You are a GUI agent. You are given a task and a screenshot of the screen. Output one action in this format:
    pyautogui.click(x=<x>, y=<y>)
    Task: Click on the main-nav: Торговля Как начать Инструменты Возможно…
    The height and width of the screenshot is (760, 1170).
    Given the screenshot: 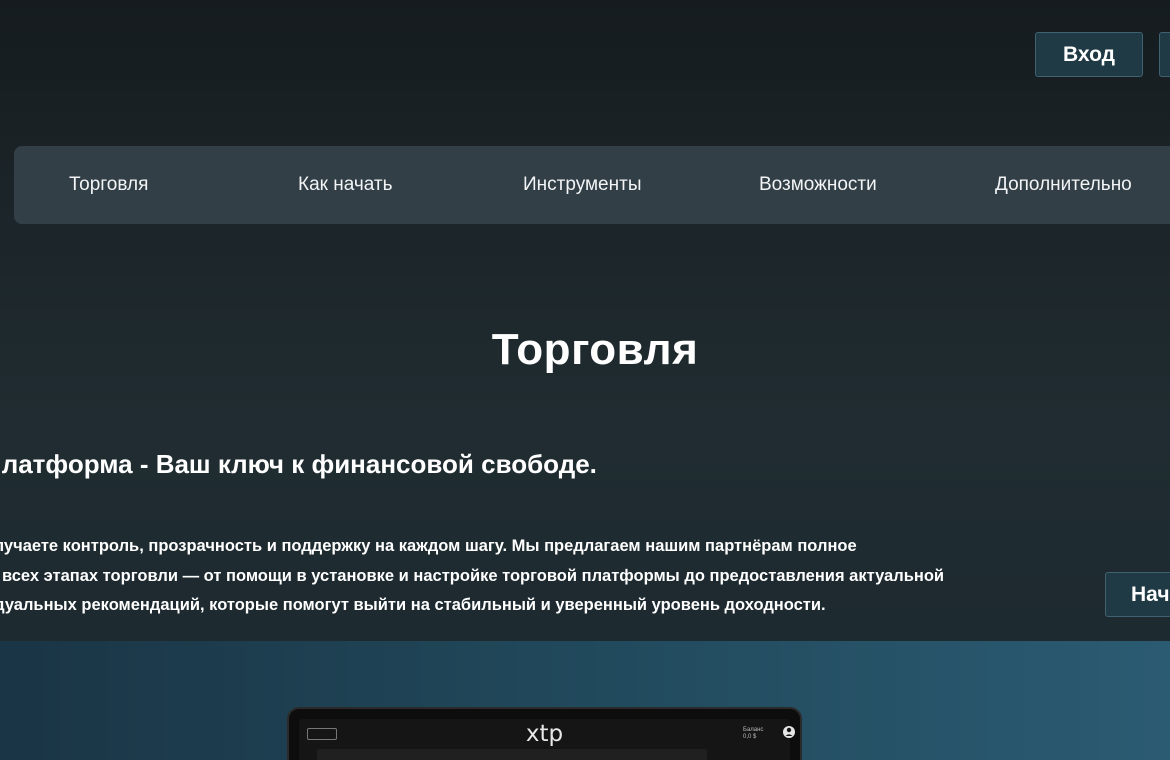 What is the action you would take?
    pyautogui.click(x=592, y=185)
    